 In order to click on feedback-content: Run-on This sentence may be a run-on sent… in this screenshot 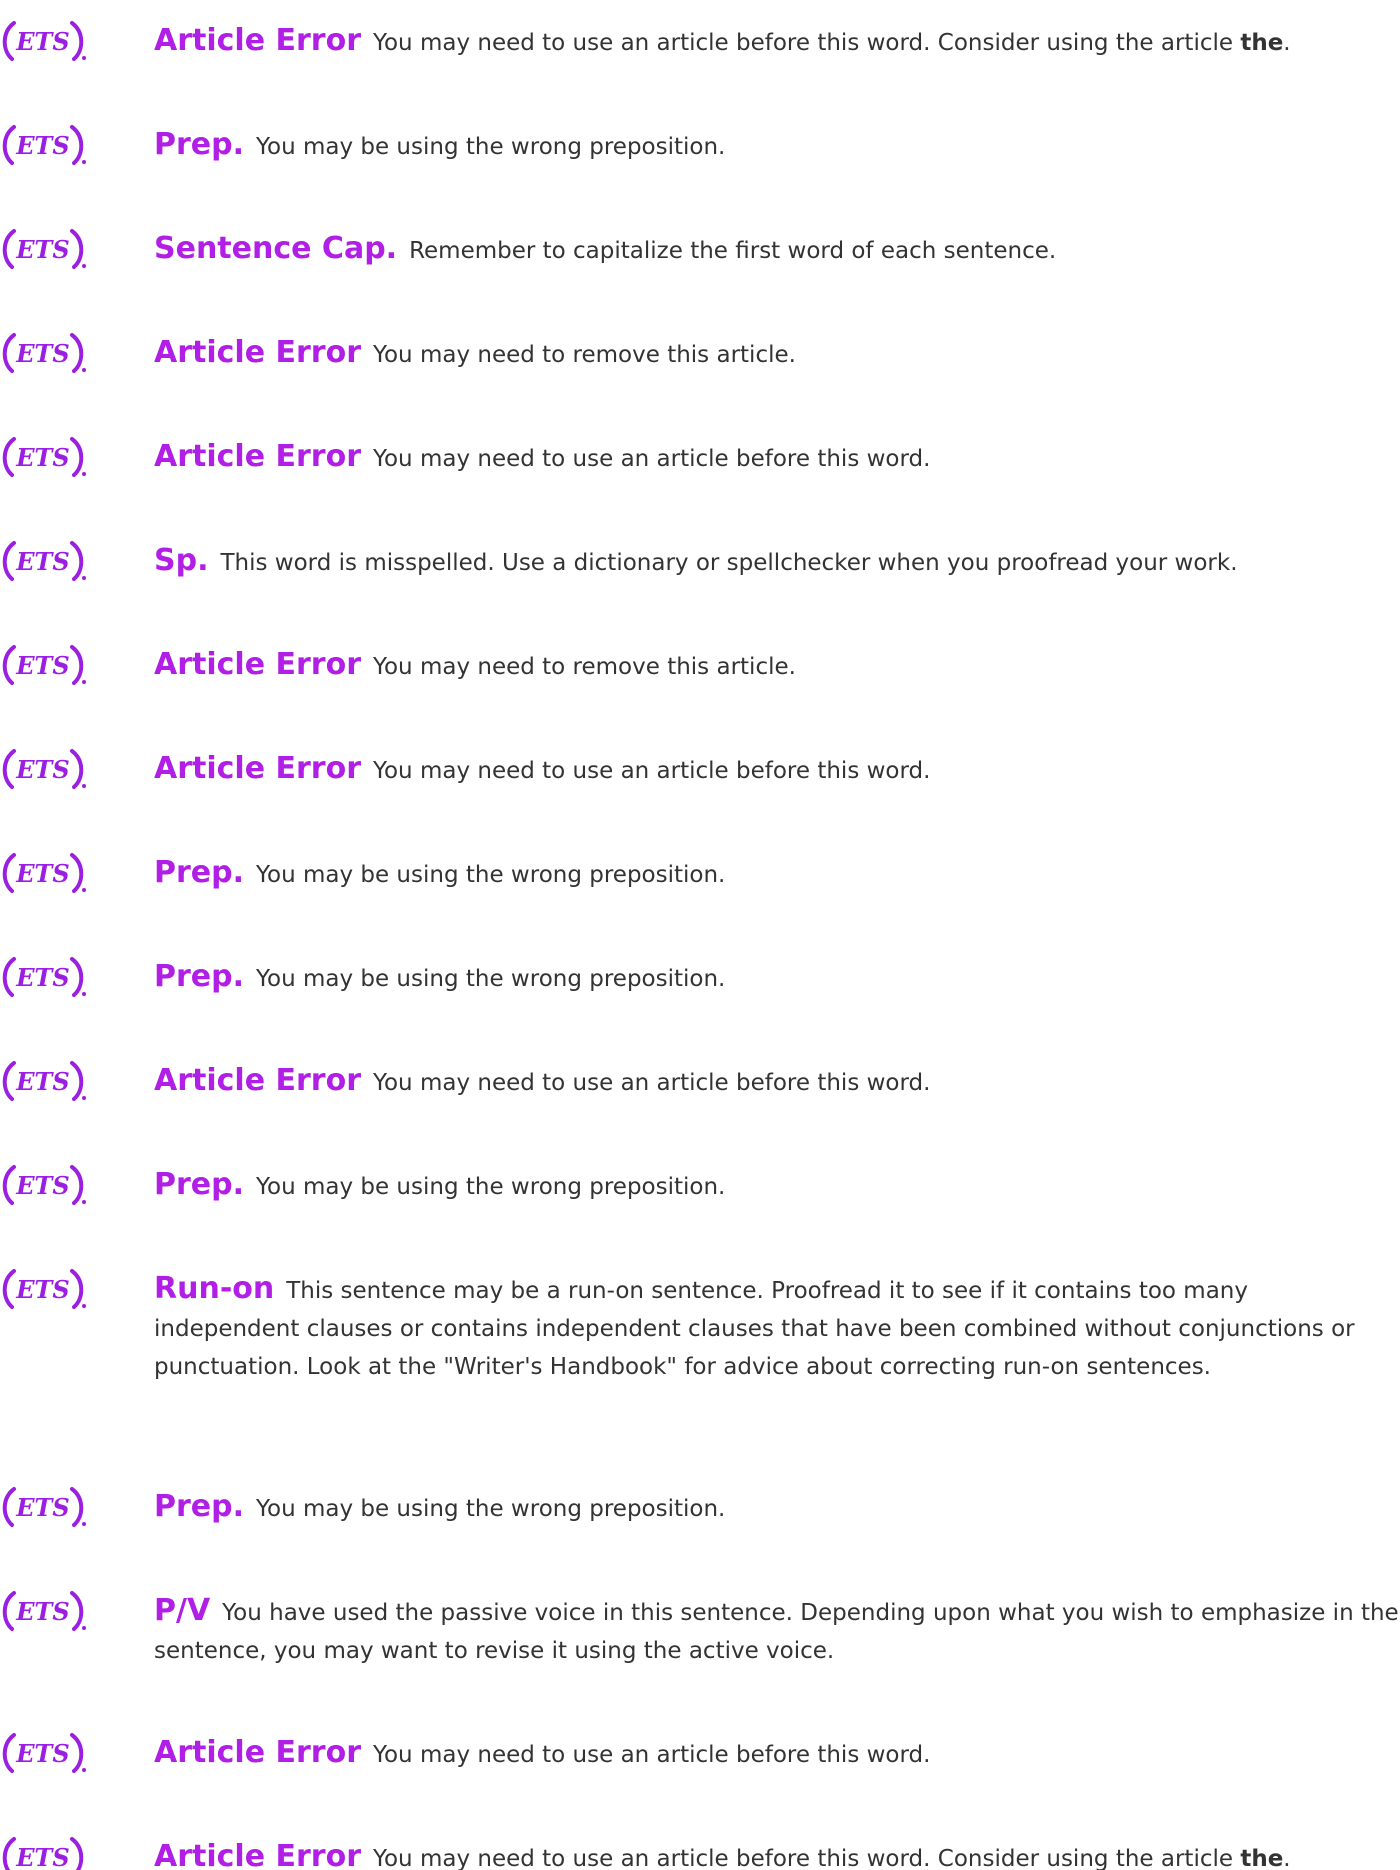, I will do `click(777, 1328)`.